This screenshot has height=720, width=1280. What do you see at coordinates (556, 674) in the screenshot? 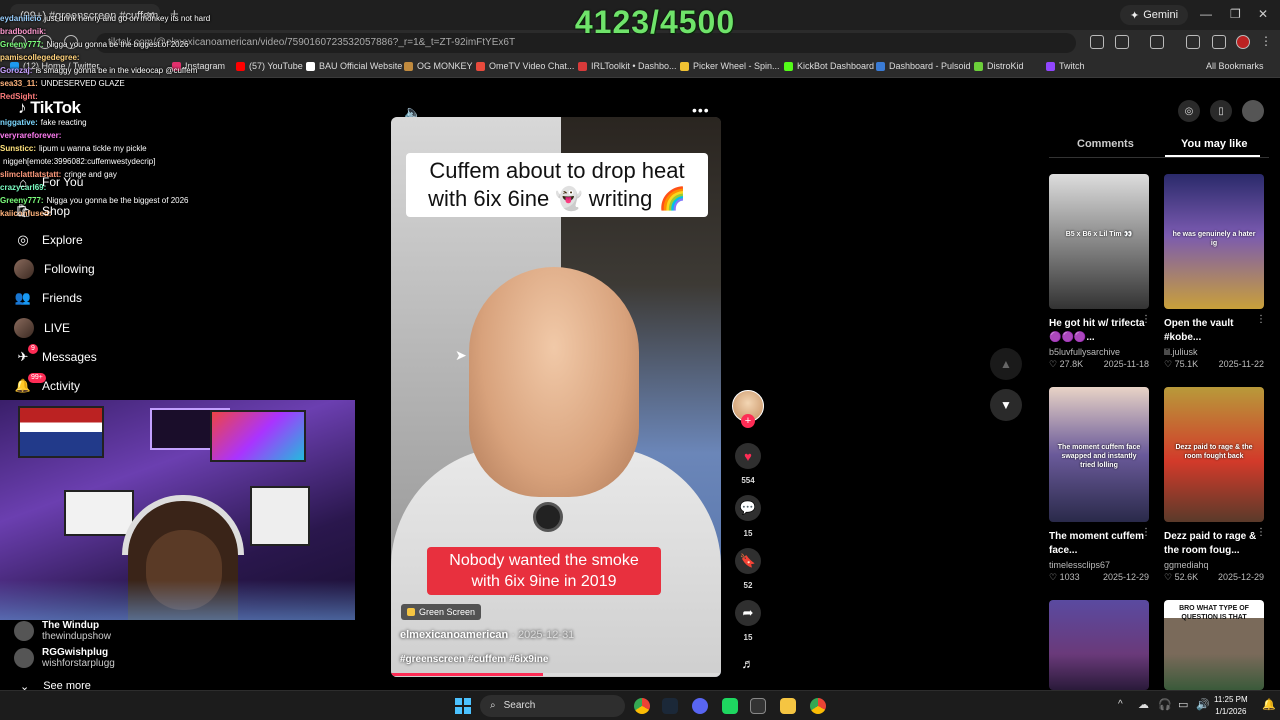
I see `video-progress-bar` at bounding box center [556, 674].